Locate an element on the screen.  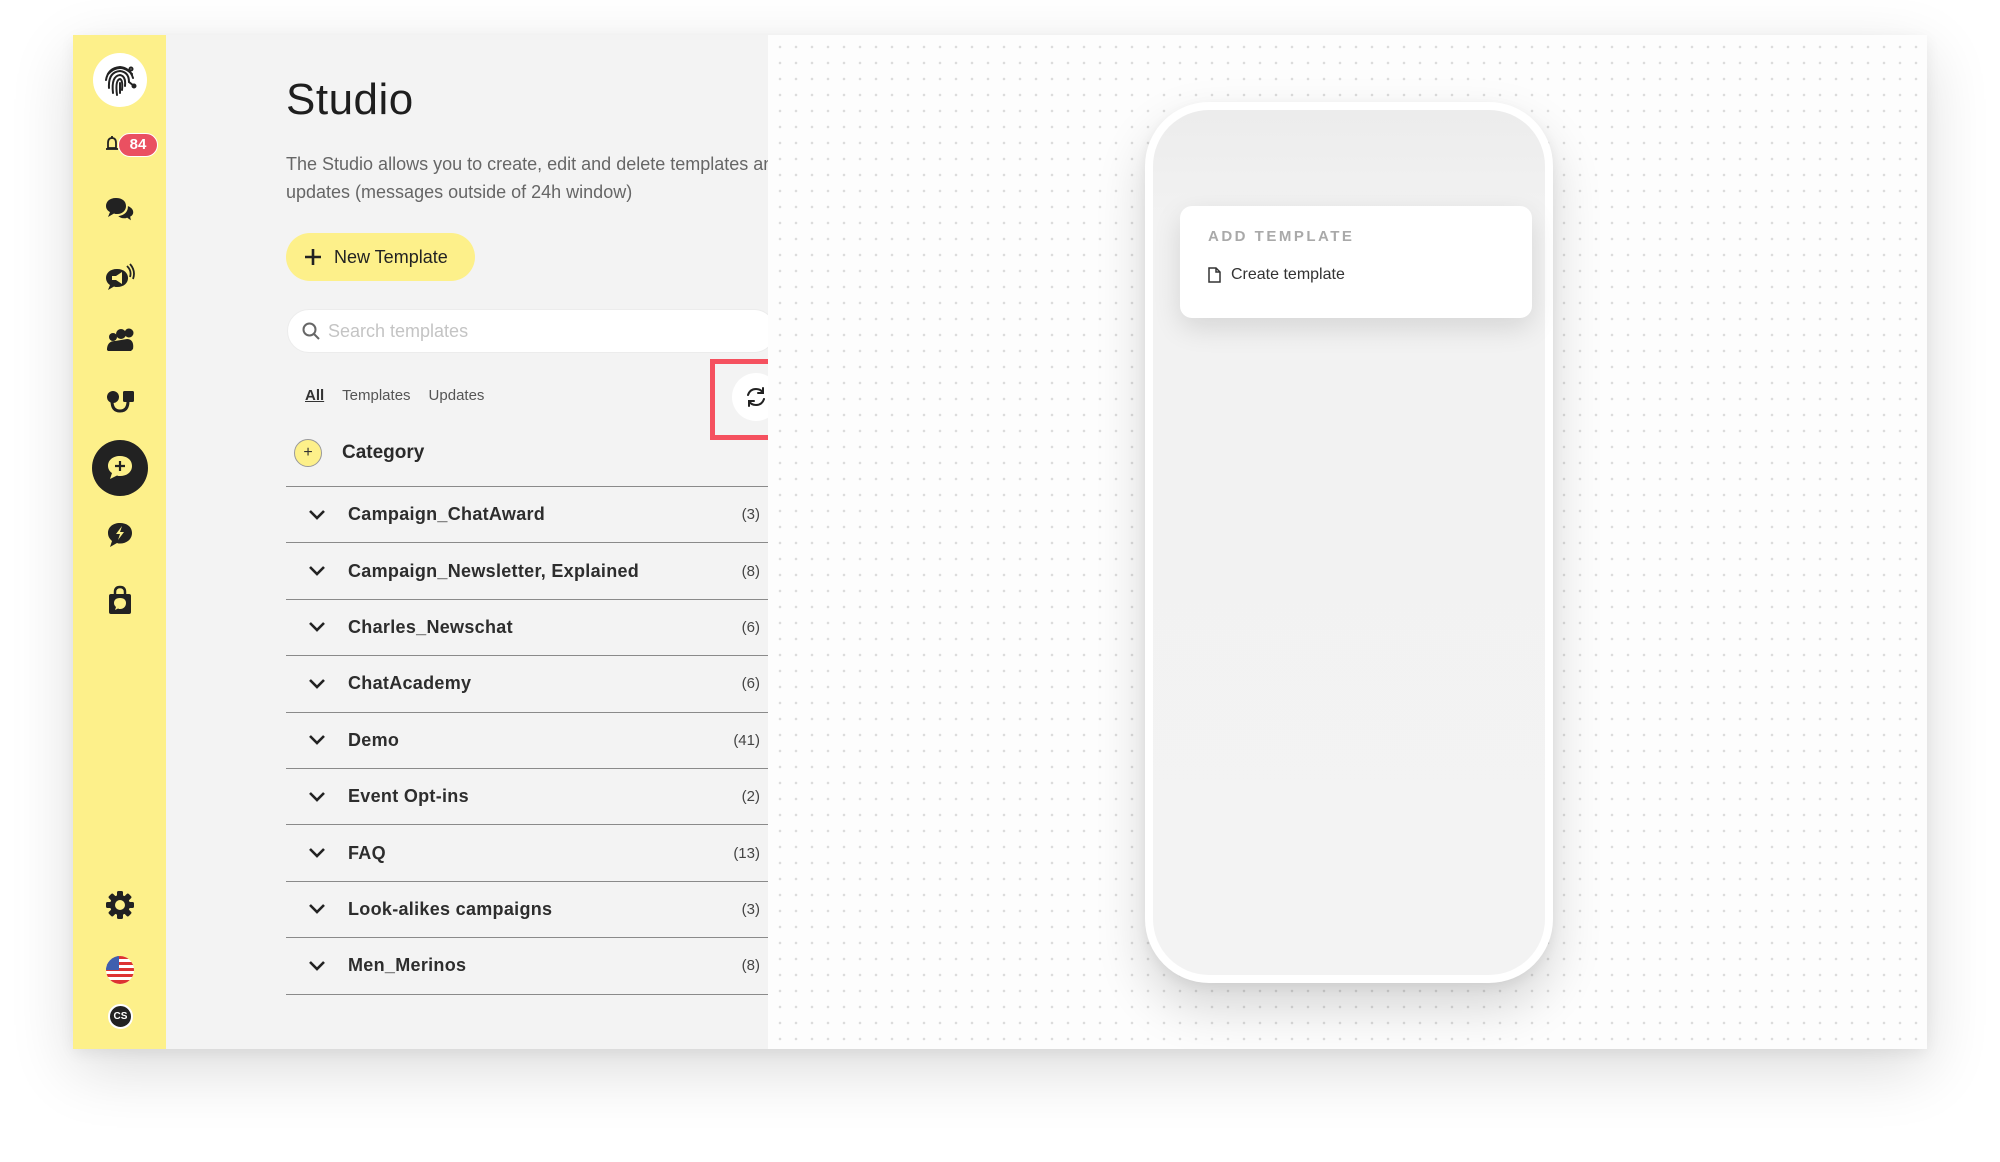
us-flag-icon is located at coordinates (120, 970).